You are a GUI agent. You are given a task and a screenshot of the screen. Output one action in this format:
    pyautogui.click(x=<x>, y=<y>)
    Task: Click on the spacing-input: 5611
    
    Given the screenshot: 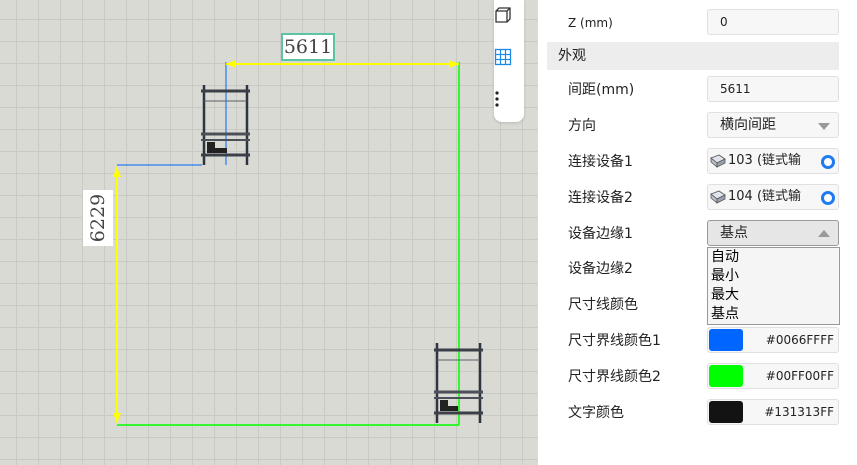 What is the action you would take?
    pyautogui.click(x=773, y=89)
    